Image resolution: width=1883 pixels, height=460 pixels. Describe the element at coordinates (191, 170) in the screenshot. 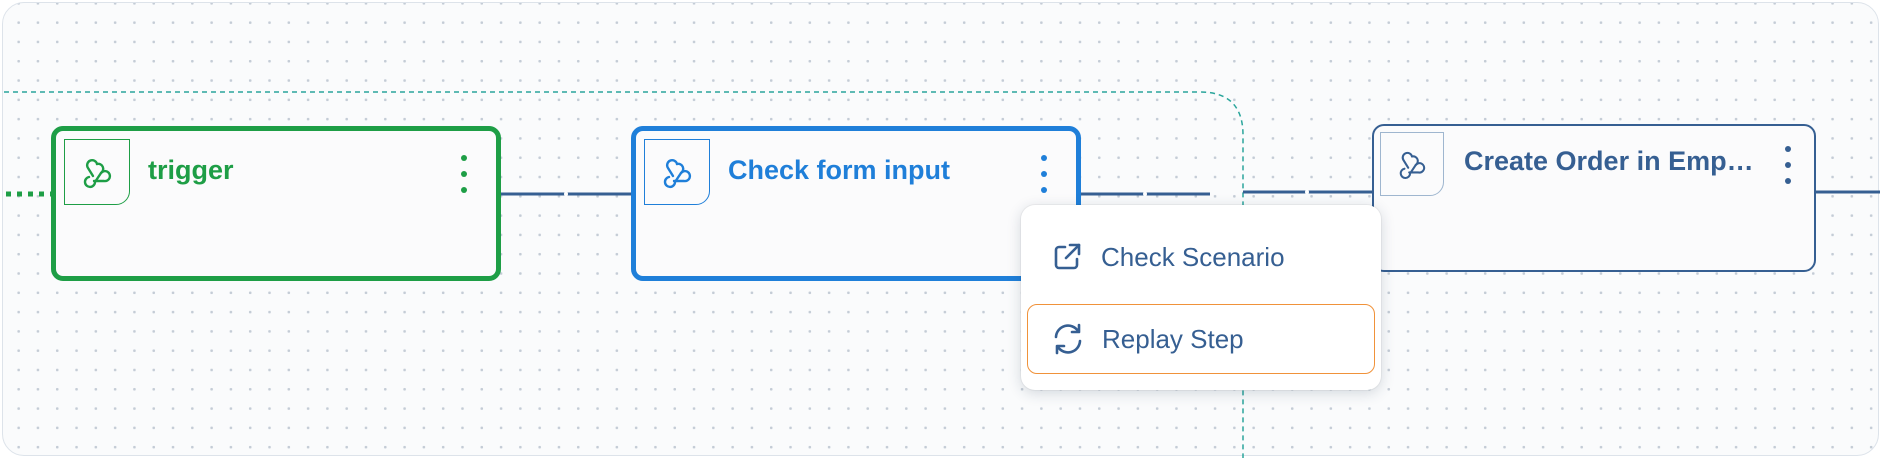

I see `node-title: trigger` at that location.